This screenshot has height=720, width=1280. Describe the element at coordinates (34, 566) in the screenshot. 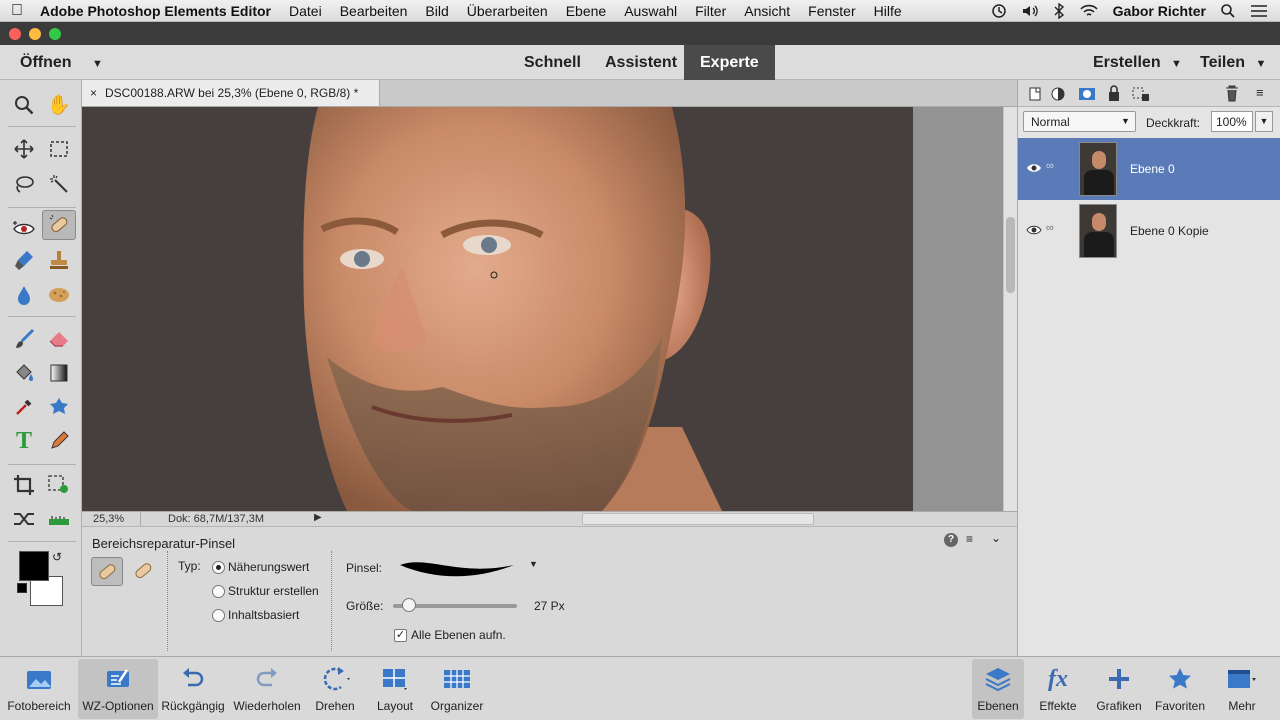

I see `foreground-color-swatch` at that location.